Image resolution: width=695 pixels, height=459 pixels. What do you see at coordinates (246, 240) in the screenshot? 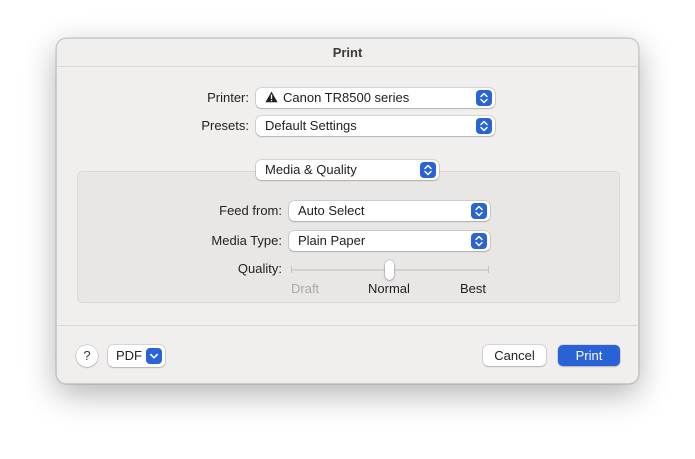
I see `media-type-label: Media Type:` at bounding box center [246, 240].